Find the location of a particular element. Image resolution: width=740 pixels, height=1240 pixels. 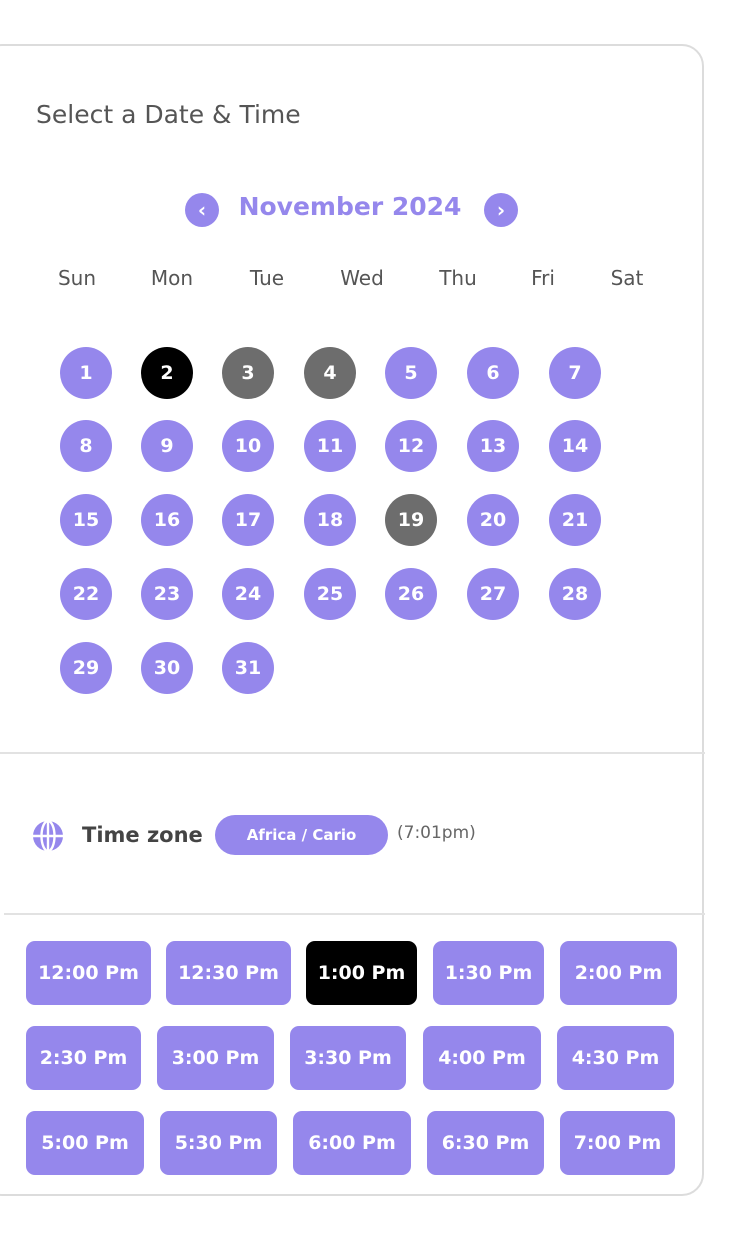

calendar-day: 11 is located at coordinates (330, 446).